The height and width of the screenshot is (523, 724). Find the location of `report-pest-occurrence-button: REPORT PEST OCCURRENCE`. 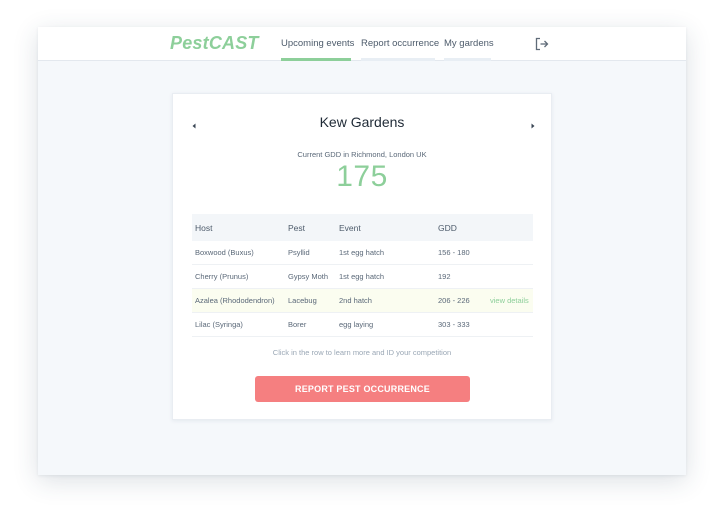

report-pest-occurrence-button: REPORT PEST OCCURRENCE is located at coordinates (362, 389).